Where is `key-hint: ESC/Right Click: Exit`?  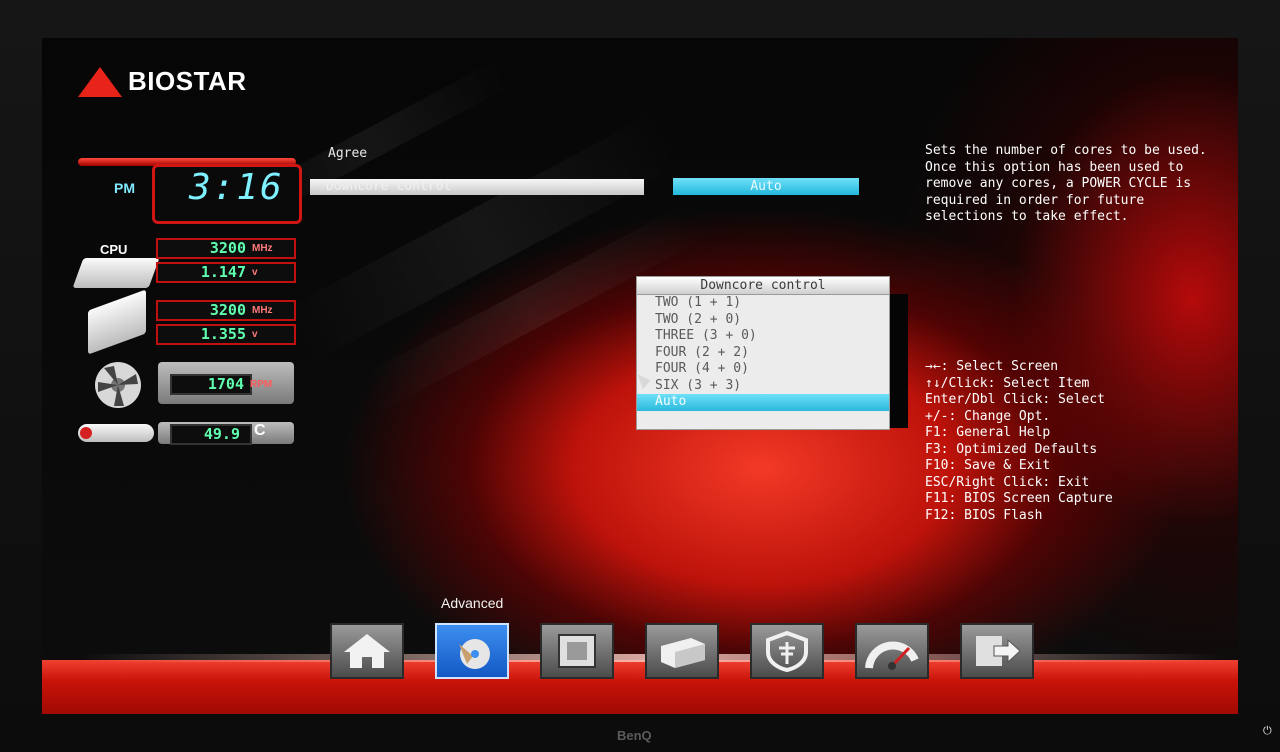 key-hint: ESC/Right Click: Exit is located at coordinates (1007, 482).